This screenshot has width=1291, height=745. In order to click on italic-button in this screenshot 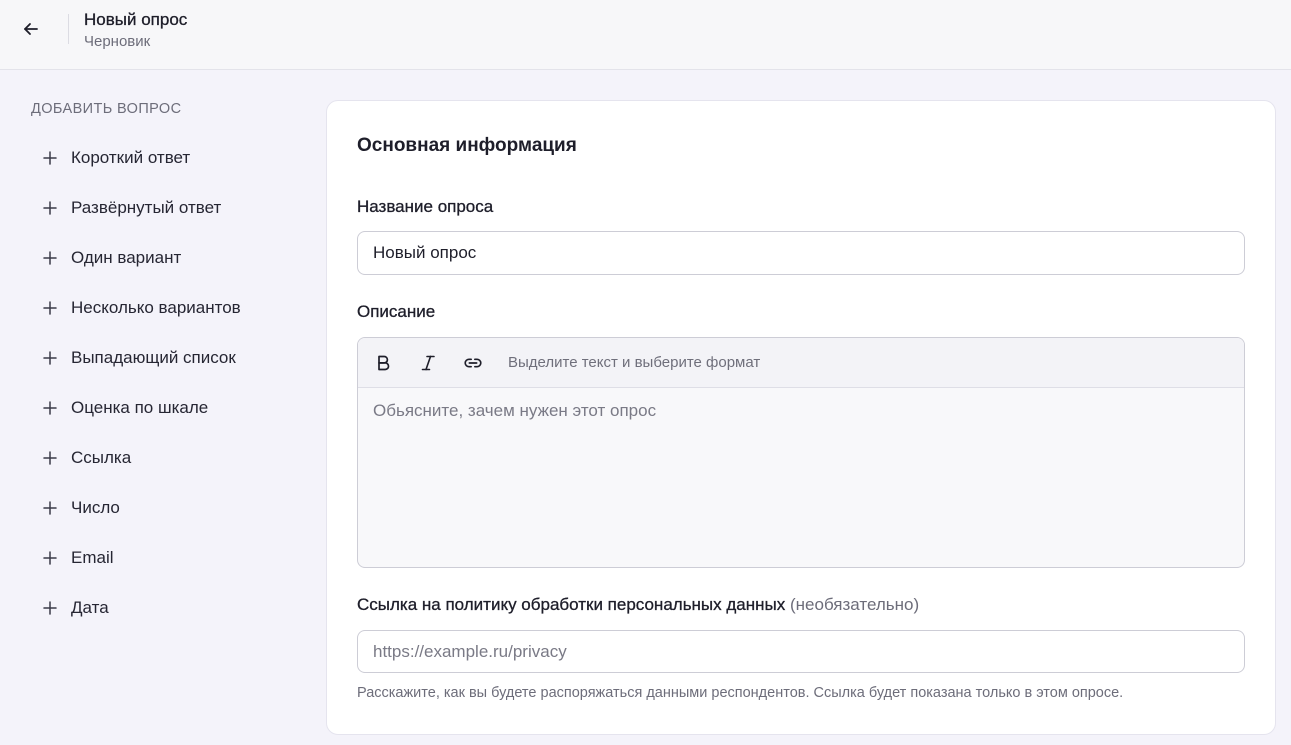, I will do `click(428, 363)`.